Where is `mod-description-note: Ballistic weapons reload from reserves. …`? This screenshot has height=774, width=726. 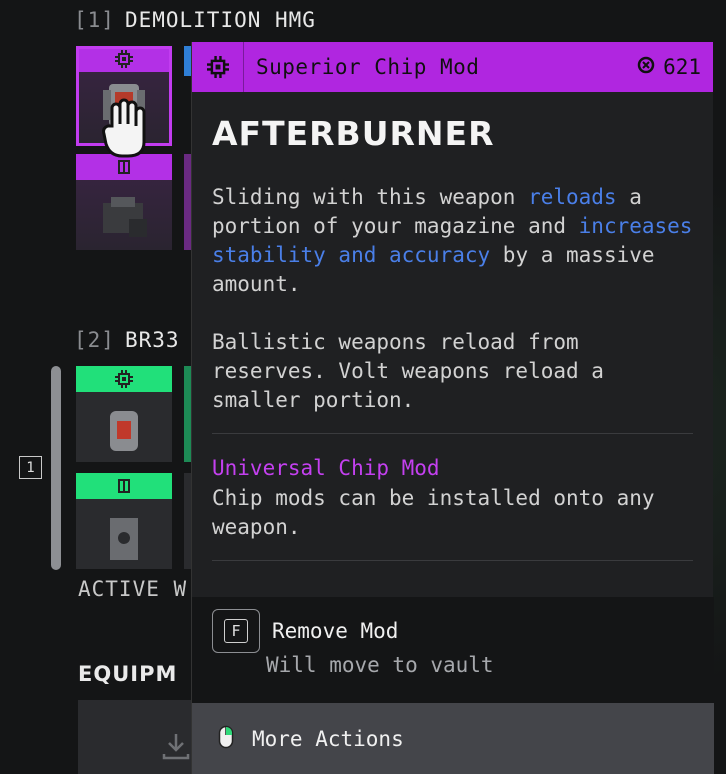 mod-description-note: Ballistic weapons reload from reserves. … is located at coordinates (408, 371).